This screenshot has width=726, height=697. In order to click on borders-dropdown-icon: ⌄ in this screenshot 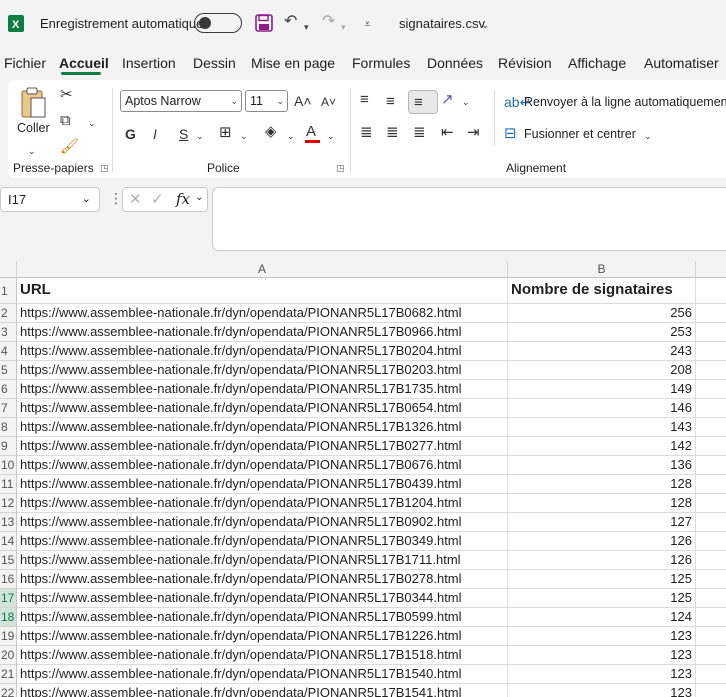, I will do `click(244, 136)`.